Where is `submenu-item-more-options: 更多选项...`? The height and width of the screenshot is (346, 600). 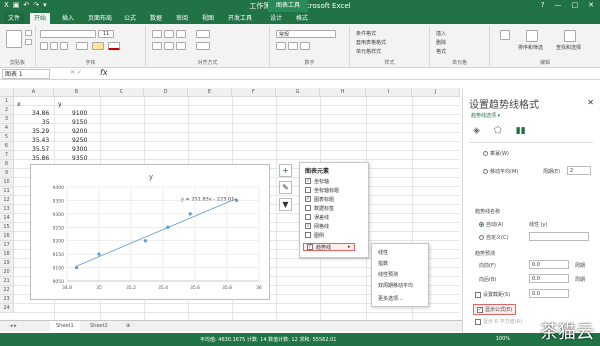 submenu-item-more-options: 更多选项... is located at coordinates (390, 298).